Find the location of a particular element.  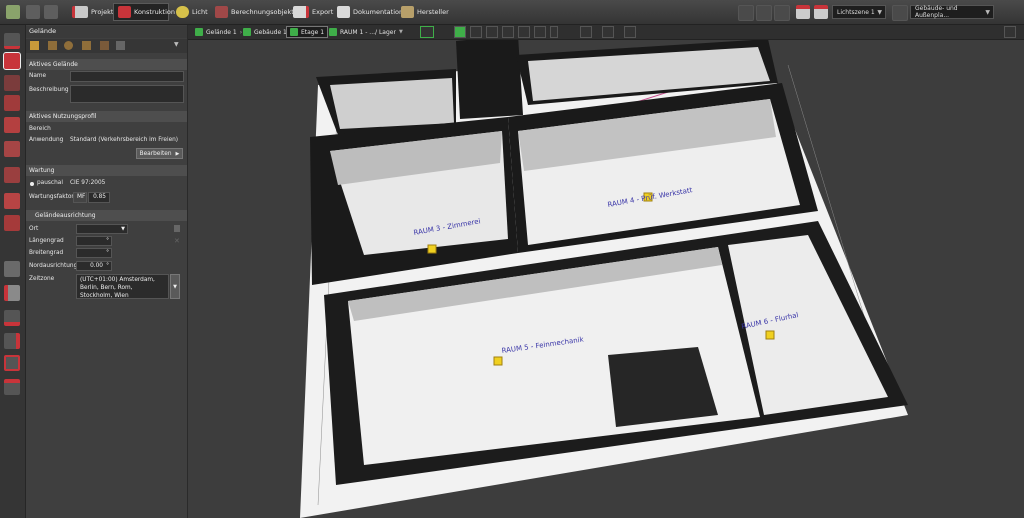

view-top-icon is located at coordinates (508, 32).